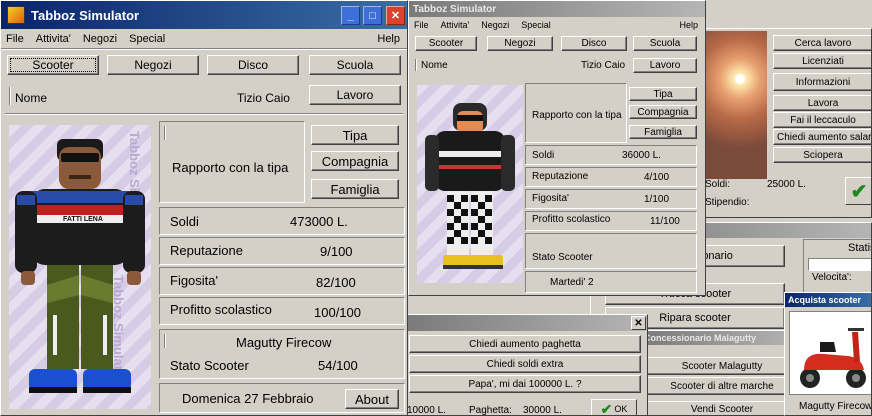  Describe the element at coordinates (248, 398) in the screenshot. I see `date-label: Domenica 27 Febbraio` at that location.